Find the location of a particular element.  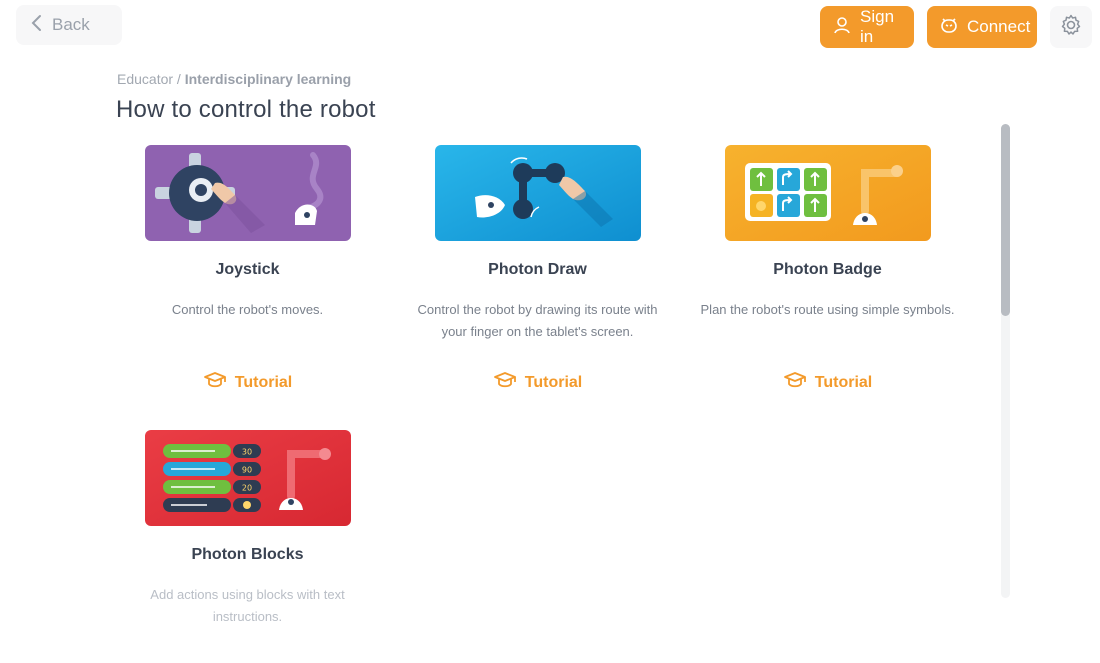

block-value: 30 is located at coordinates (246, 452).